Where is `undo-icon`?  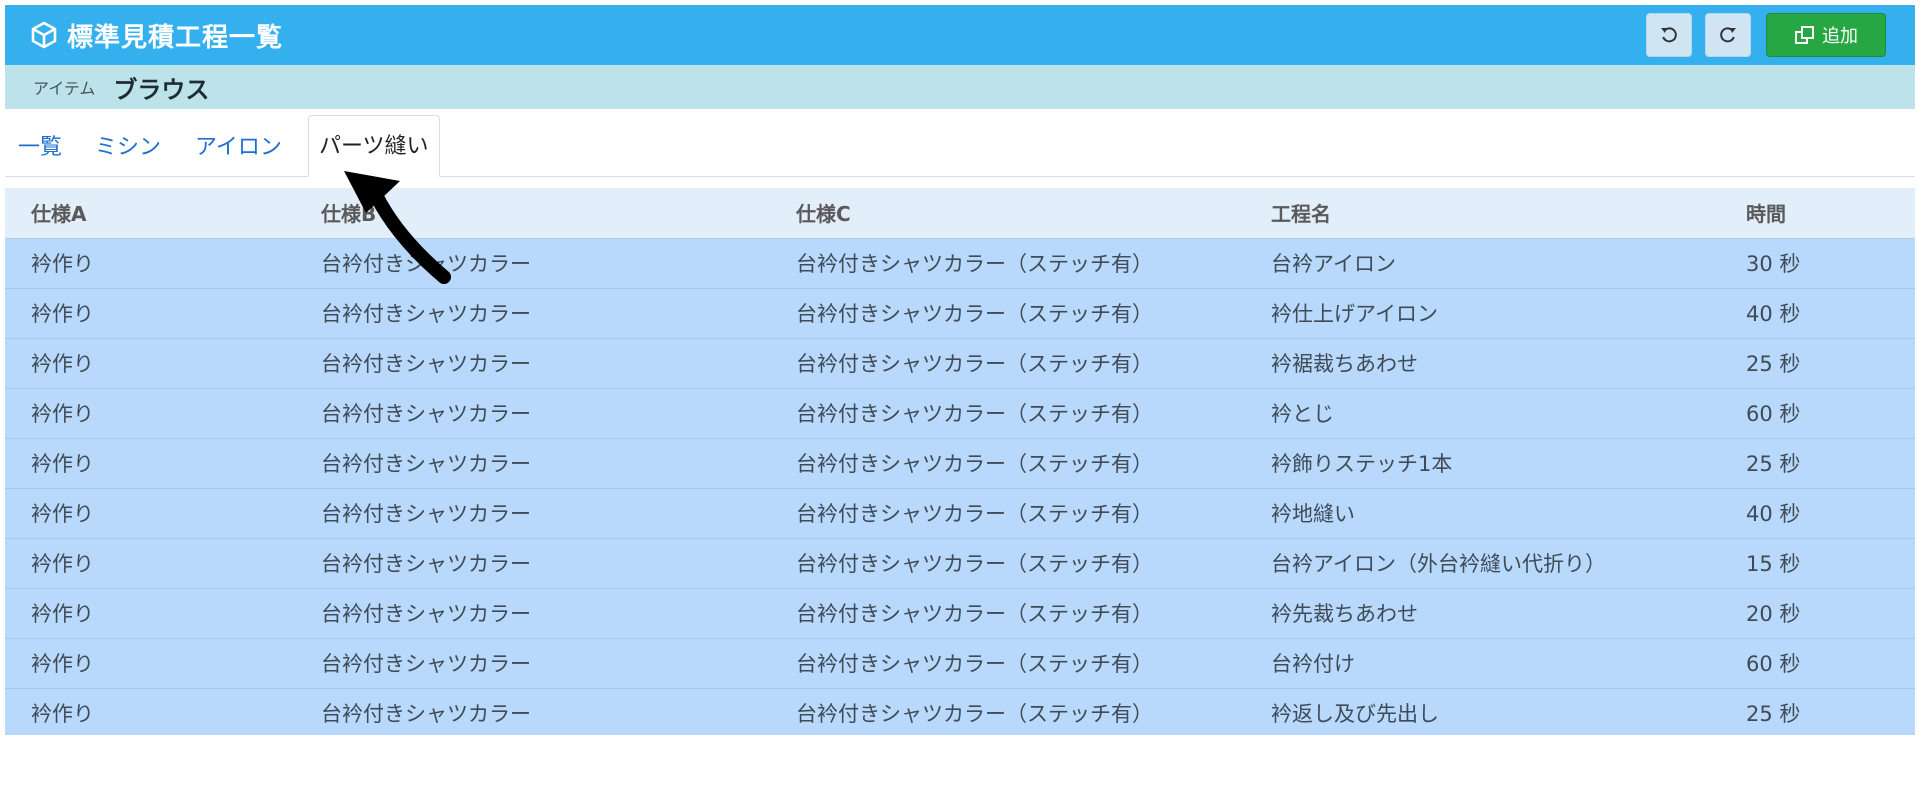
undo-icon is located at coordinates (1669, 35).